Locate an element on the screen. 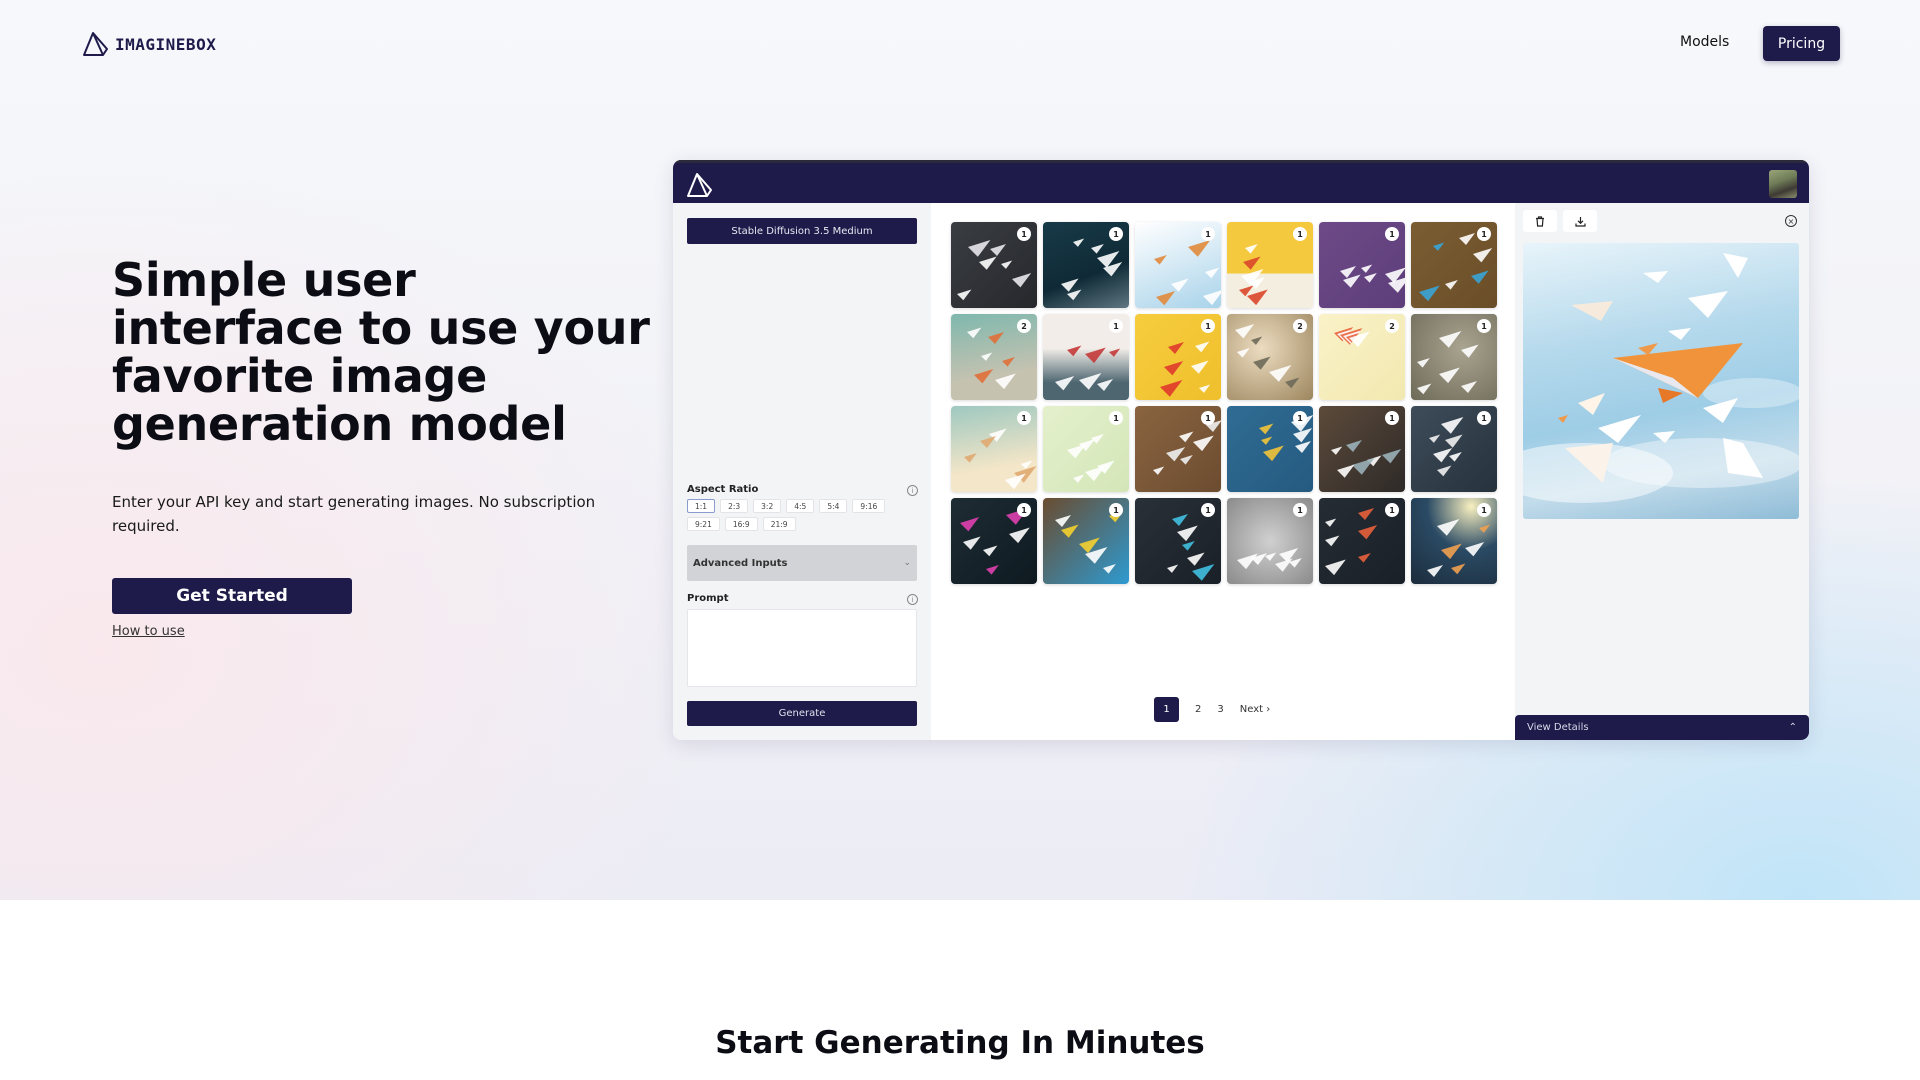 Image resolution: width=1920 pixels, height=1080 pixels. advanced-inputs-label: Advanced Inputs is located at coordinates (740, 563).